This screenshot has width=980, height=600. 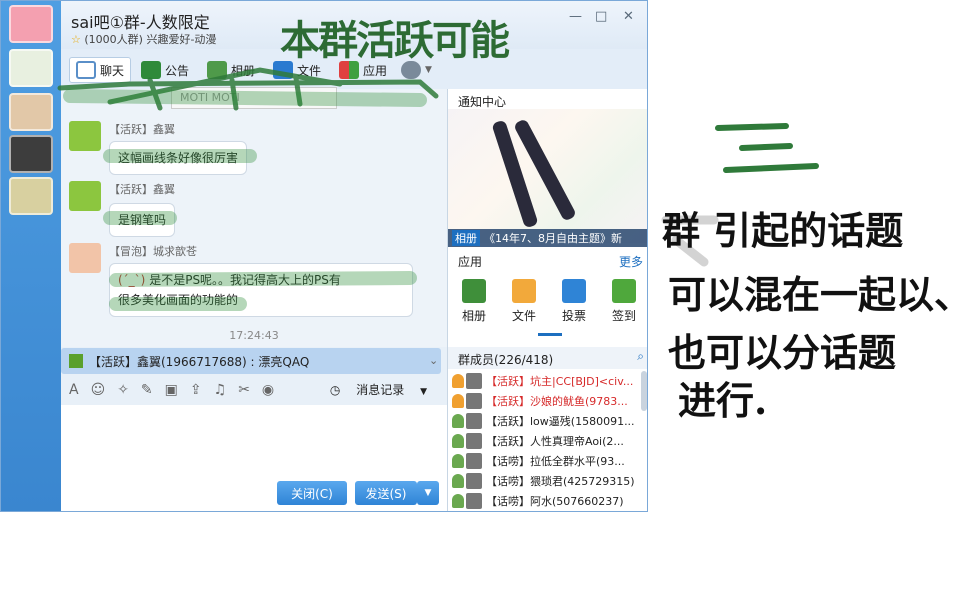 I want to click on handwritten-line-3: 也可以分话题, so click(x=782, y=352).